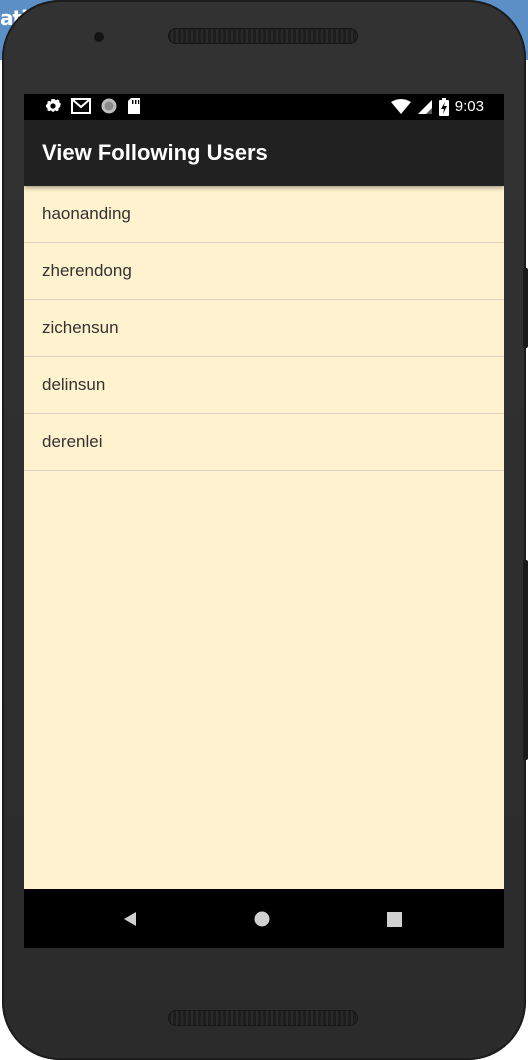 The width and height of the screenshot is (528, 1060). I want to click on power-button, so click(525, 308).